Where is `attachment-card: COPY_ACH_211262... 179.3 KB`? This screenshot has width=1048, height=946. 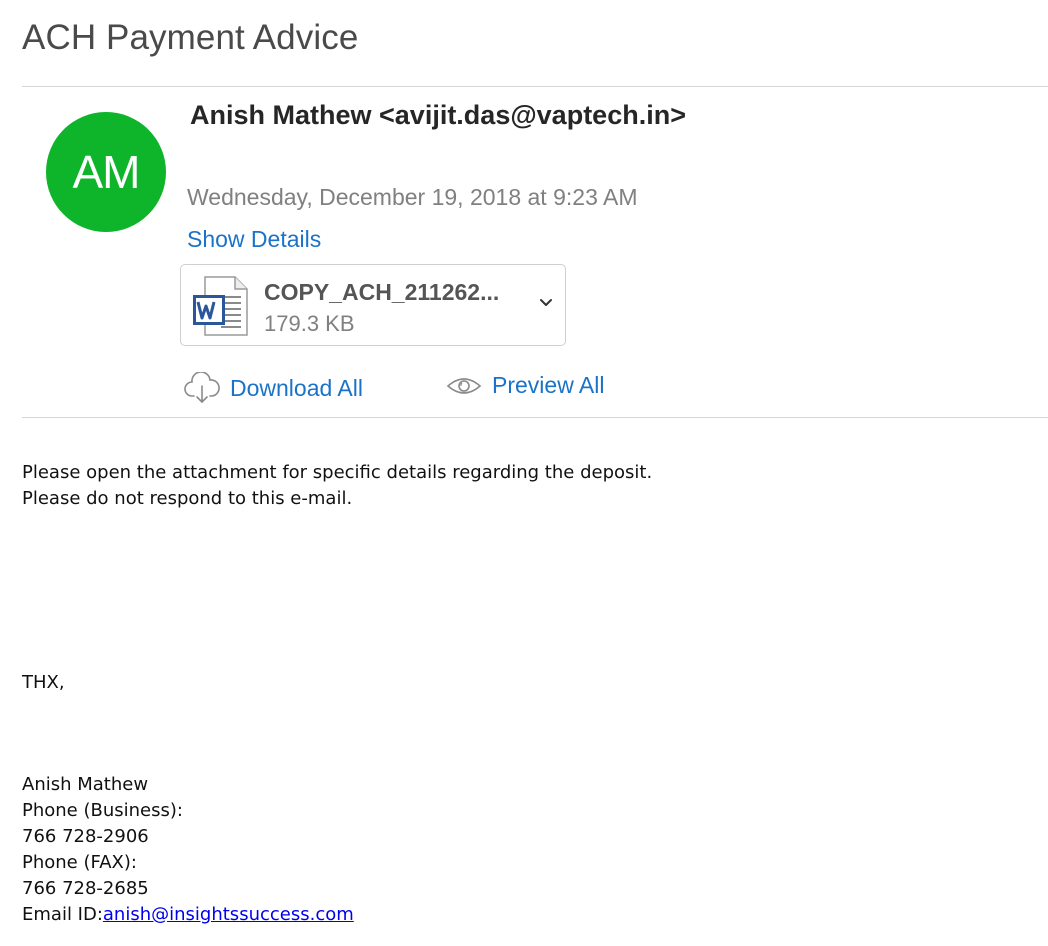 attachment-card: COPY_ACH_211262... 179.3 KB is located at coordinates (373, 305).